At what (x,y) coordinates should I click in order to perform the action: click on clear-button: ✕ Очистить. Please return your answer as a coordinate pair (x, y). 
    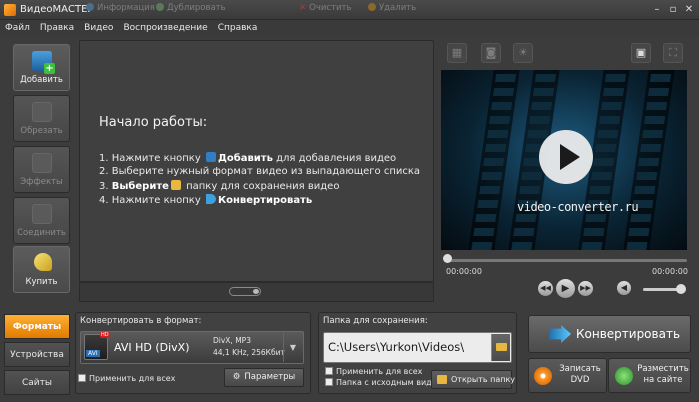
    Looking at the image, I should click on (325, 8).